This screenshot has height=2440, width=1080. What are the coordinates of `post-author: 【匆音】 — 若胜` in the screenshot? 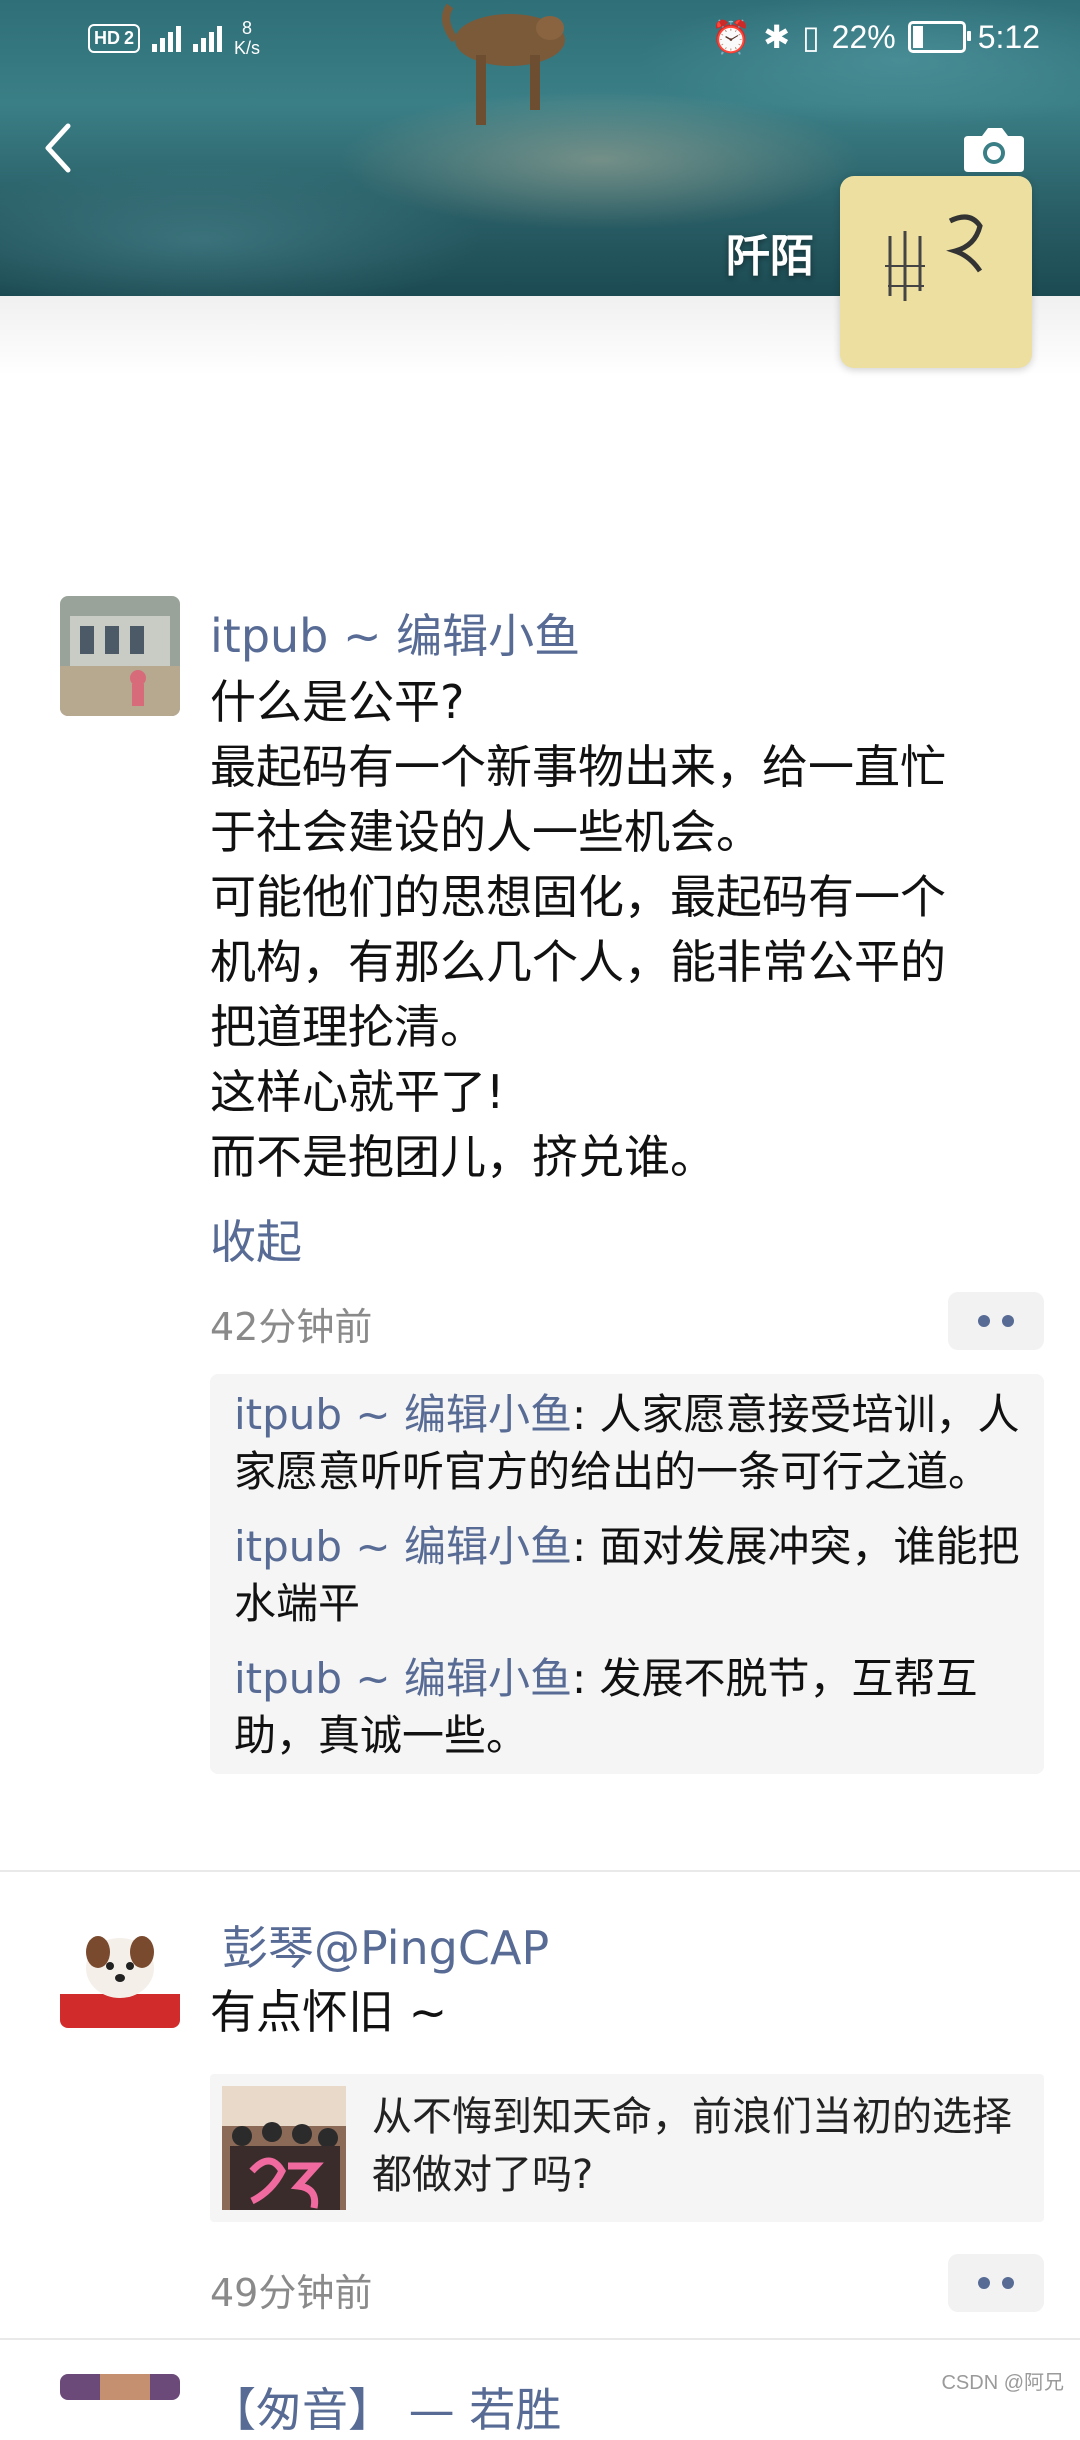 It's located at (385, 2407).